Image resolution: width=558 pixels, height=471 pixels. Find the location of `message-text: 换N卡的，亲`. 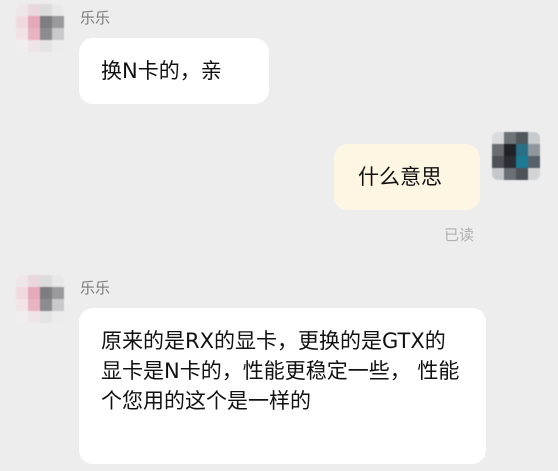

message-text: 换N卡的，亲 is located at coordinates (161, 71).